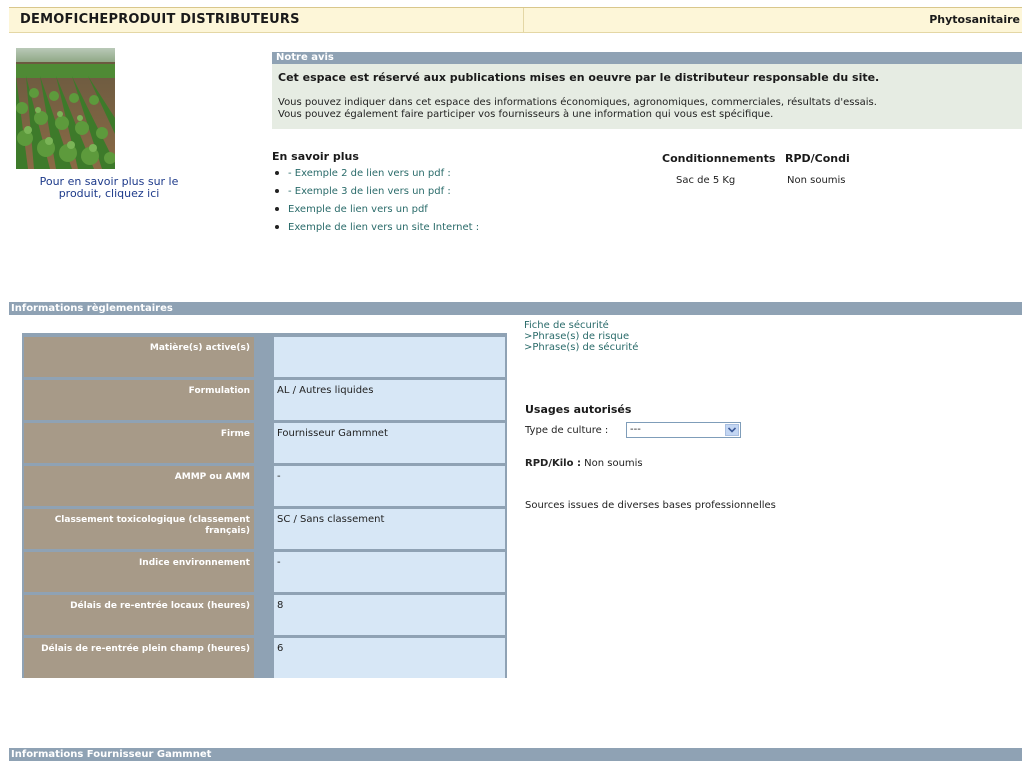  What do you see at coordinates (331, 519) in the screenshot?
I see `row-value: SC / Sans classement` at bounding box center [331, 519].